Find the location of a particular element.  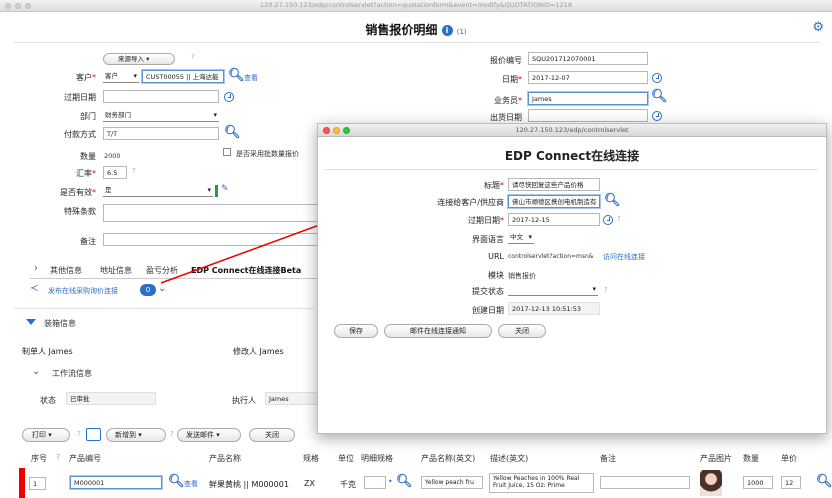

popup-lang-label: 界面语言 is located at coordinates (488, 239).